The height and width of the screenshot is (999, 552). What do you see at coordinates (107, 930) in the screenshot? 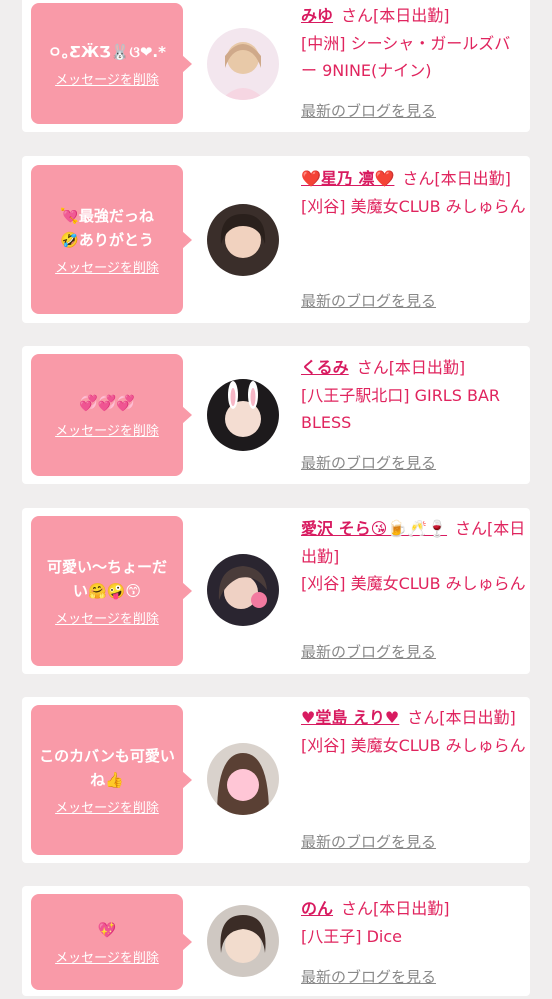
I see `message-text: 💖` at bounding box center [107, 930].